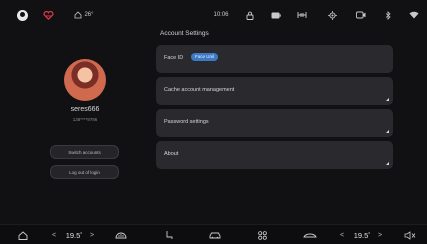 The image size is (427, 244). What do you see at coordinates (310, 235) in the screenshot?
I see `ventilation-icon` at bounding box center [310, 235].